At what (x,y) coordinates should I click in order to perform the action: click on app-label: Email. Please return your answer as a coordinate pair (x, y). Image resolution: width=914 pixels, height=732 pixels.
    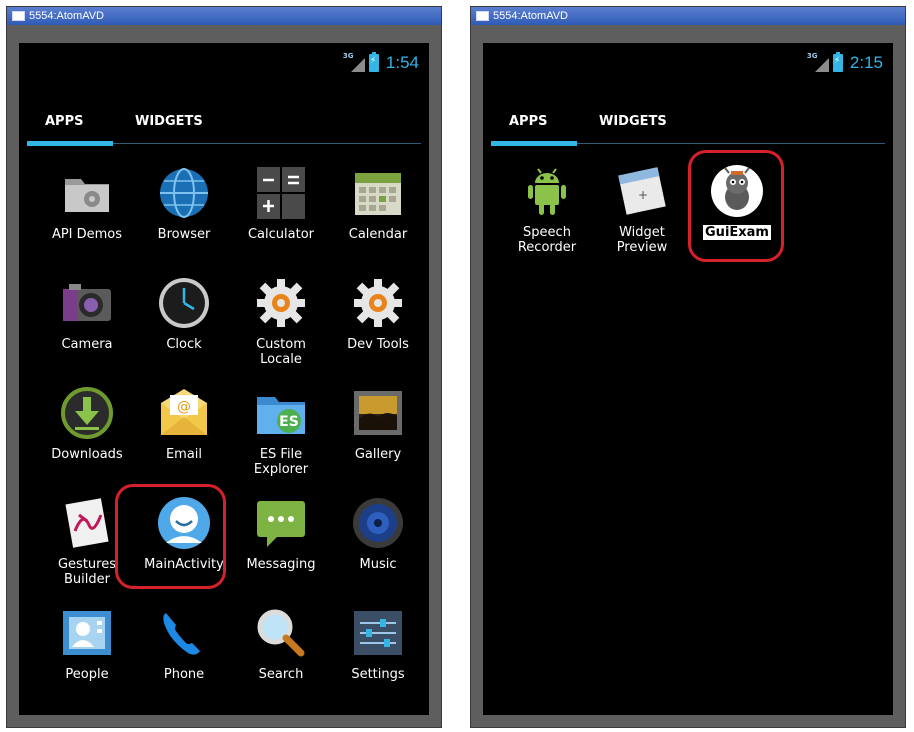
    Looking at the image, I should click on (184, 454).